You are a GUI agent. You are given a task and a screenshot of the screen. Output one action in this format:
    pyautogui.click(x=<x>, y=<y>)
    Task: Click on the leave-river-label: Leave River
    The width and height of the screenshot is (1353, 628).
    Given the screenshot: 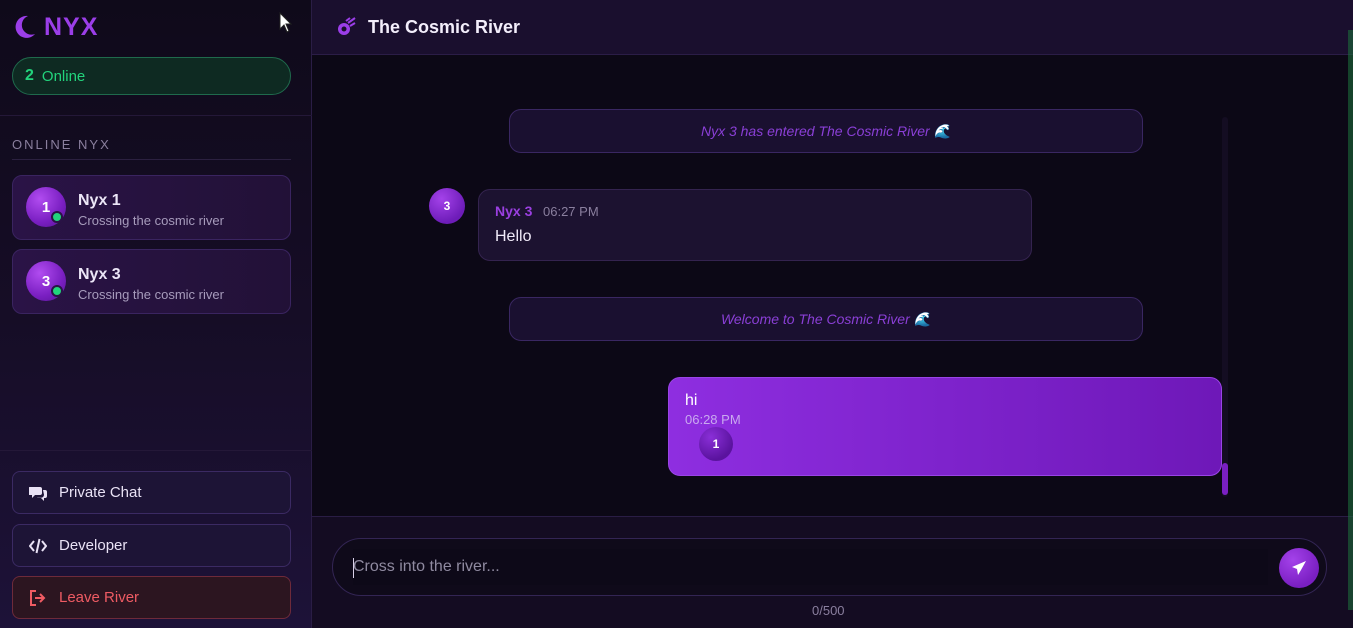 What is the action you would take?
    pyautogui.click(x=99, y=597)
    